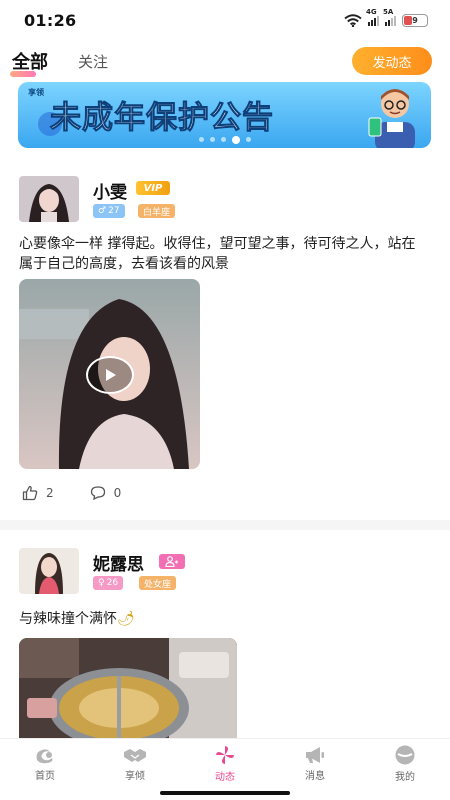 This screenshot has height=800, width=450. Describe the element at coordinates (112, 583) in the screenshot. I see `age-value: 26` at that location.